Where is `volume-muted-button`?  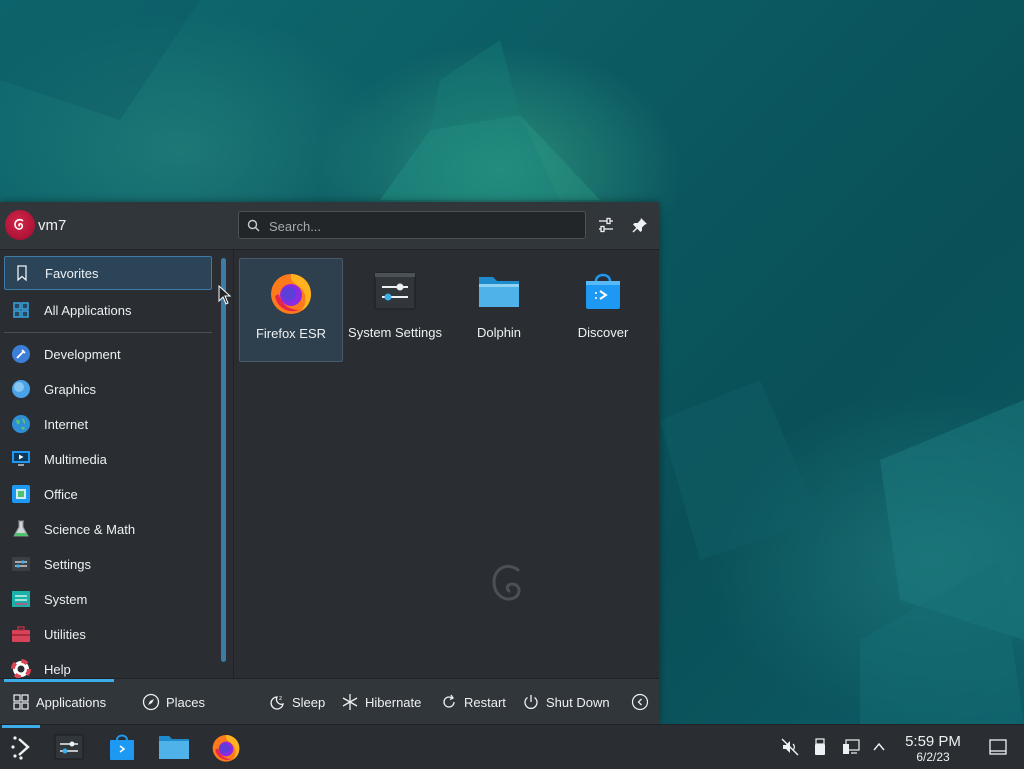 volume-muted-button is located at coordinates (790, 747).